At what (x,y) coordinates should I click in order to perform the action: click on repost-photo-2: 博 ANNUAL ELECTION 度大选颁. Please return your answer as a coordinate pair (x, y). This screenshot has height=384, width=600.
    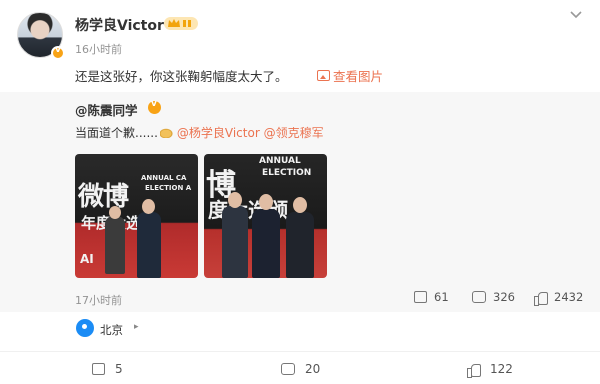
    Looking at the image, I should click on (265, 216).